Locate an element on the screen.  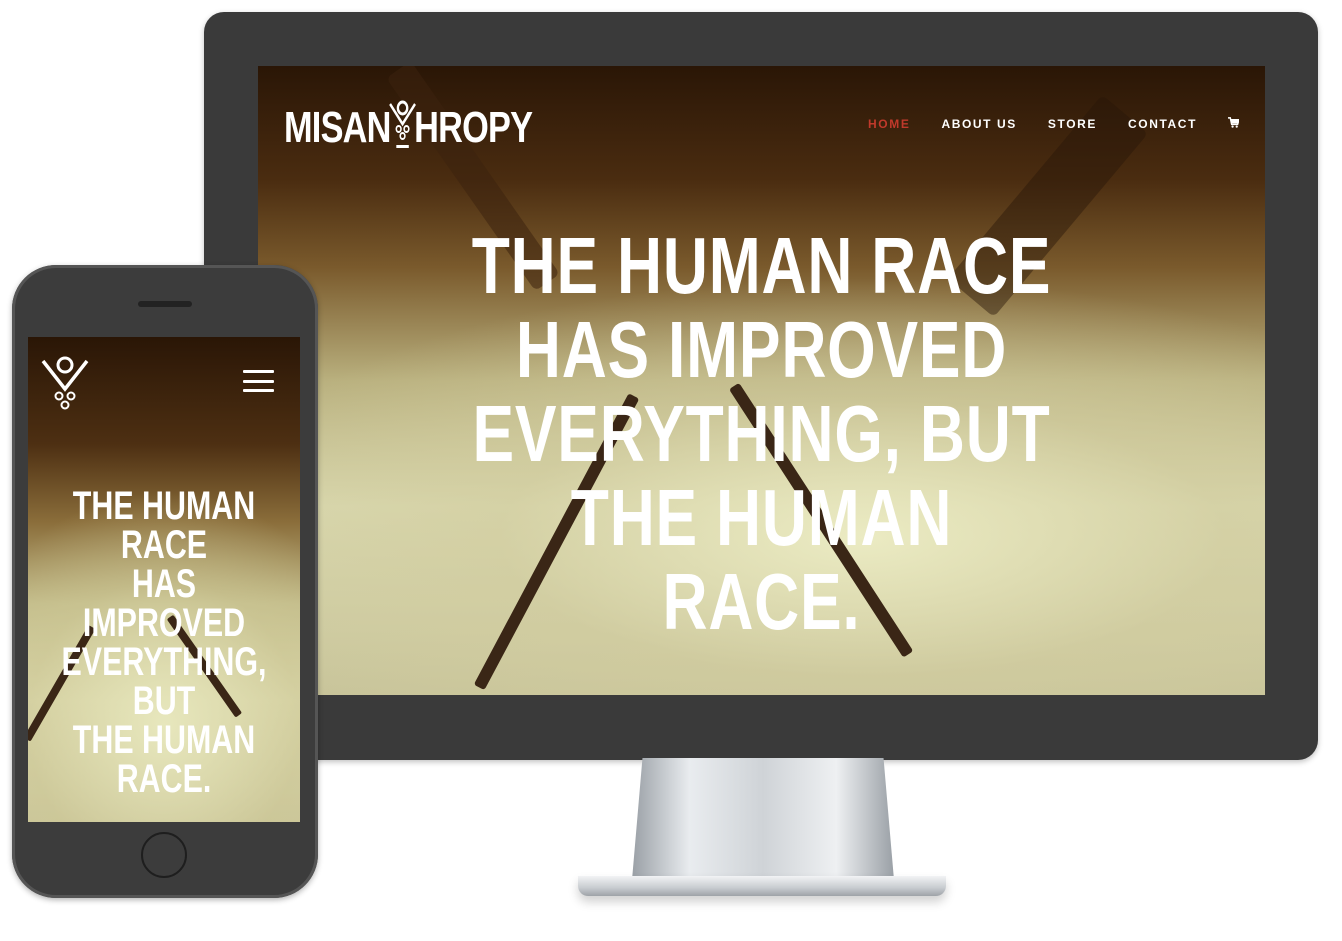
nav-home: HOME is located at coordinates (889, 124).